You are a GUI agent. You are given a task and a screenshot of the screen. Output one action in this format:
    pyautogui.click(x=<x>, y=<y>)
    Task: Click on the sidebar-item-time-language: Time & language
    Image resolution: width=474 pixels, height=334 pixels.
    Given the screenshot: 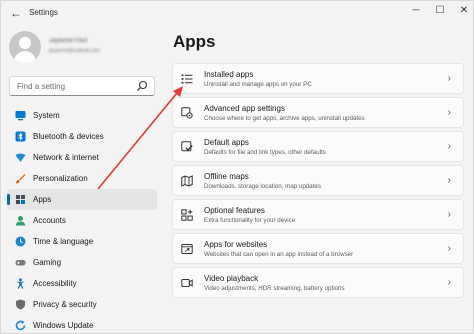 What is the action you would take?
    pyautogui.click(x=82, y=241)
    